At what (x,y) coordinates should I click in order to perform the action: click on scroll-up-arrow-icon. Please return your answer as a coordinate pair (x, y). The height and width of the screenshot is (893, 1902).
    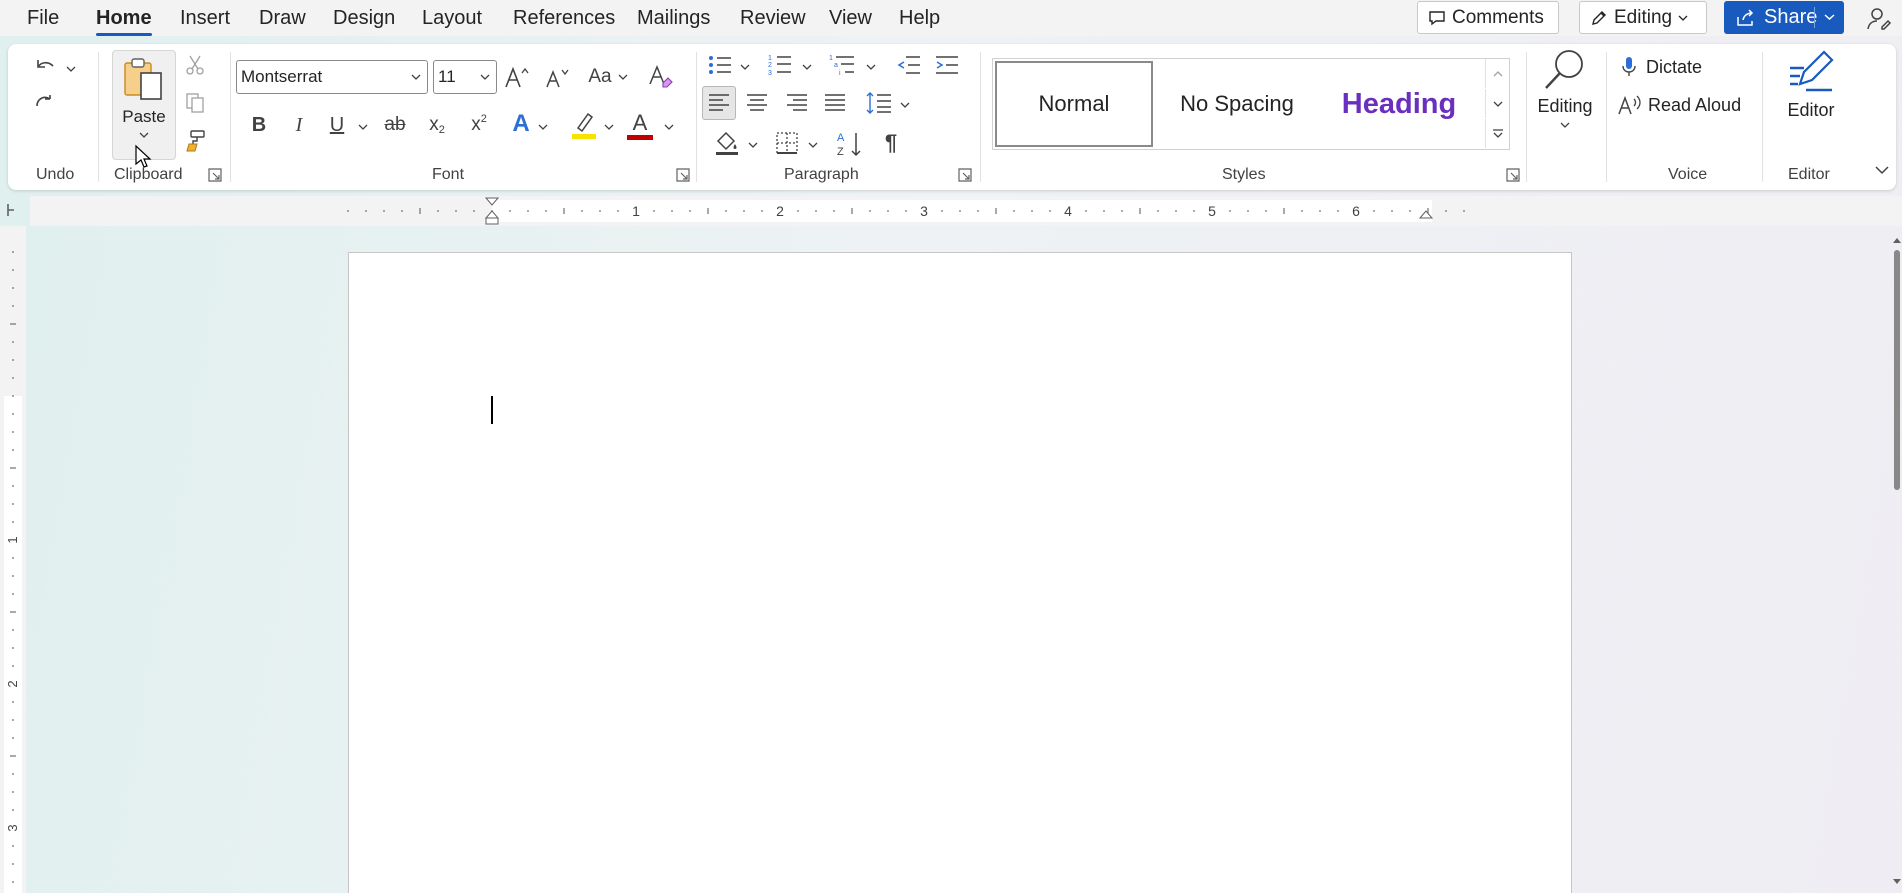
    Looking at the image, I should click on (1897, 240).